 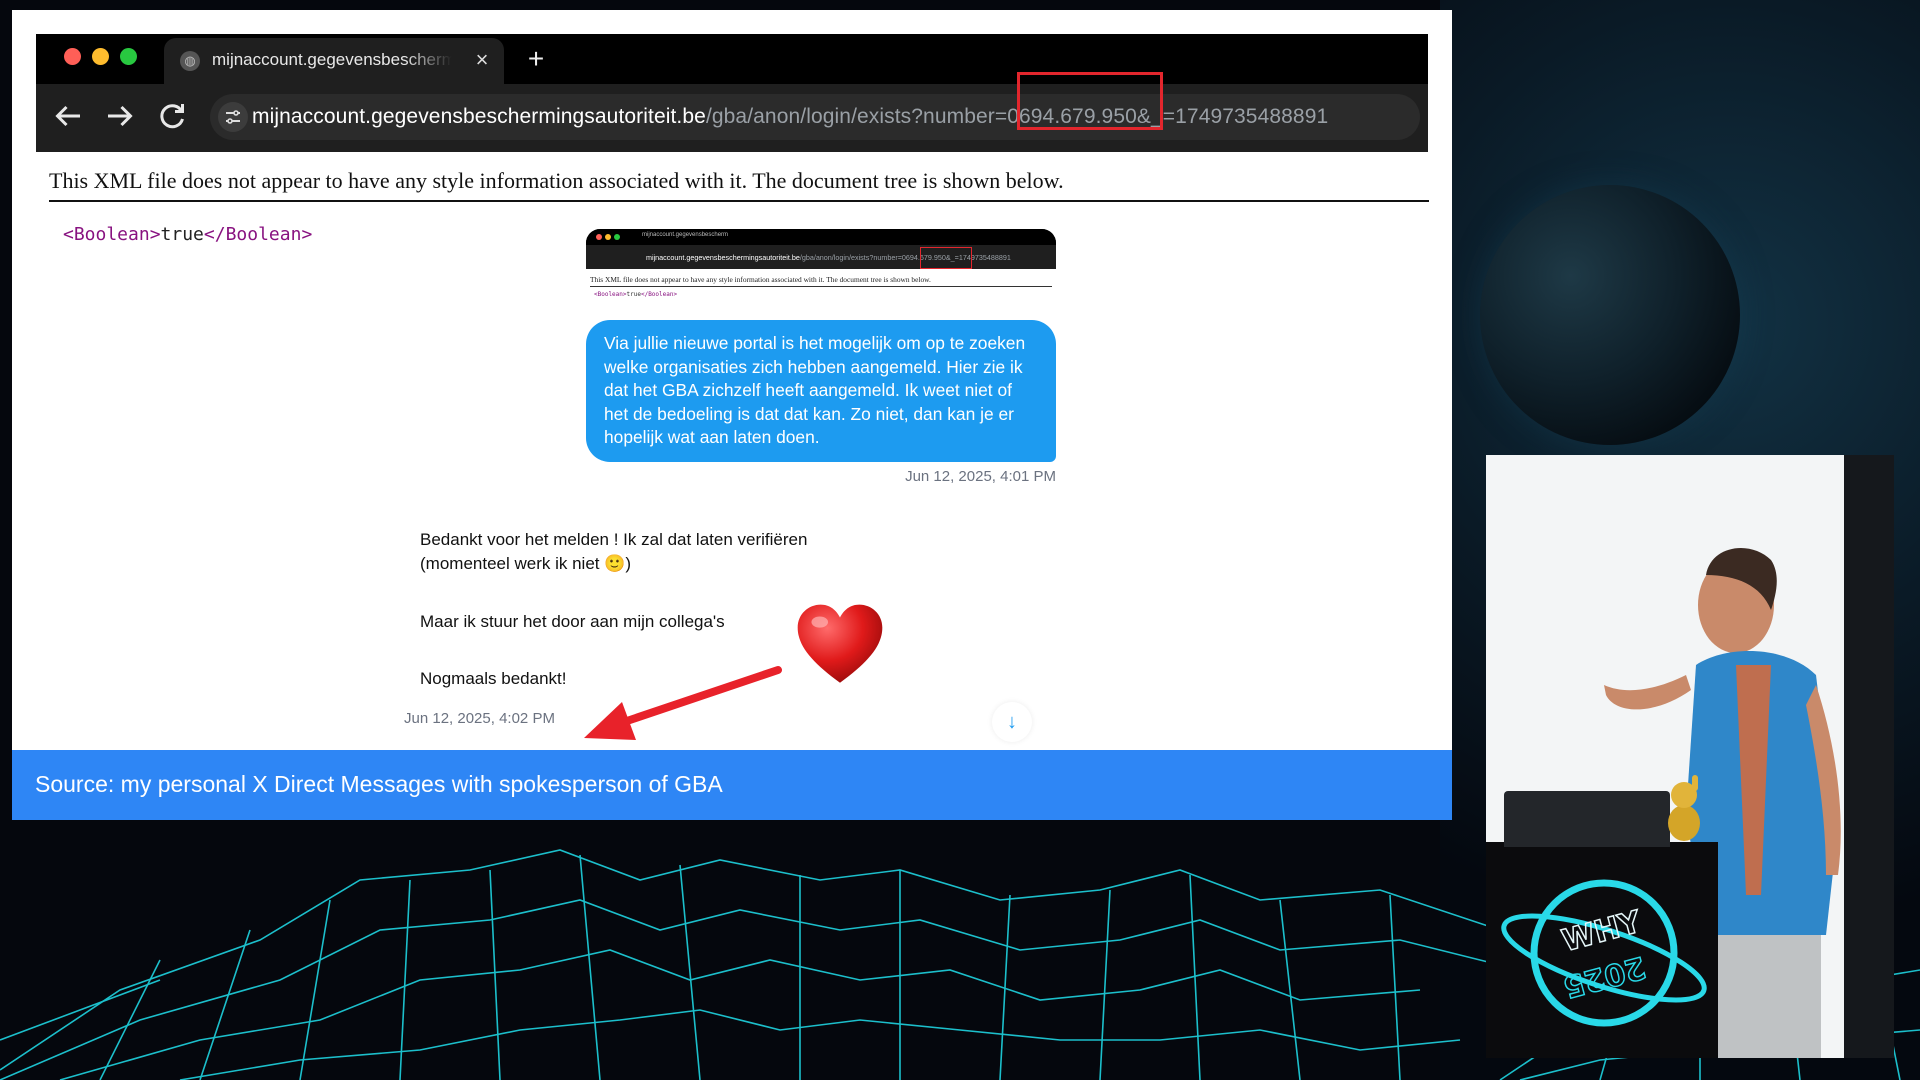 What do you see at coordinates (120, 116) in the screenshot?
I see `arrow-right-icon` at bounding box center [120, 116].